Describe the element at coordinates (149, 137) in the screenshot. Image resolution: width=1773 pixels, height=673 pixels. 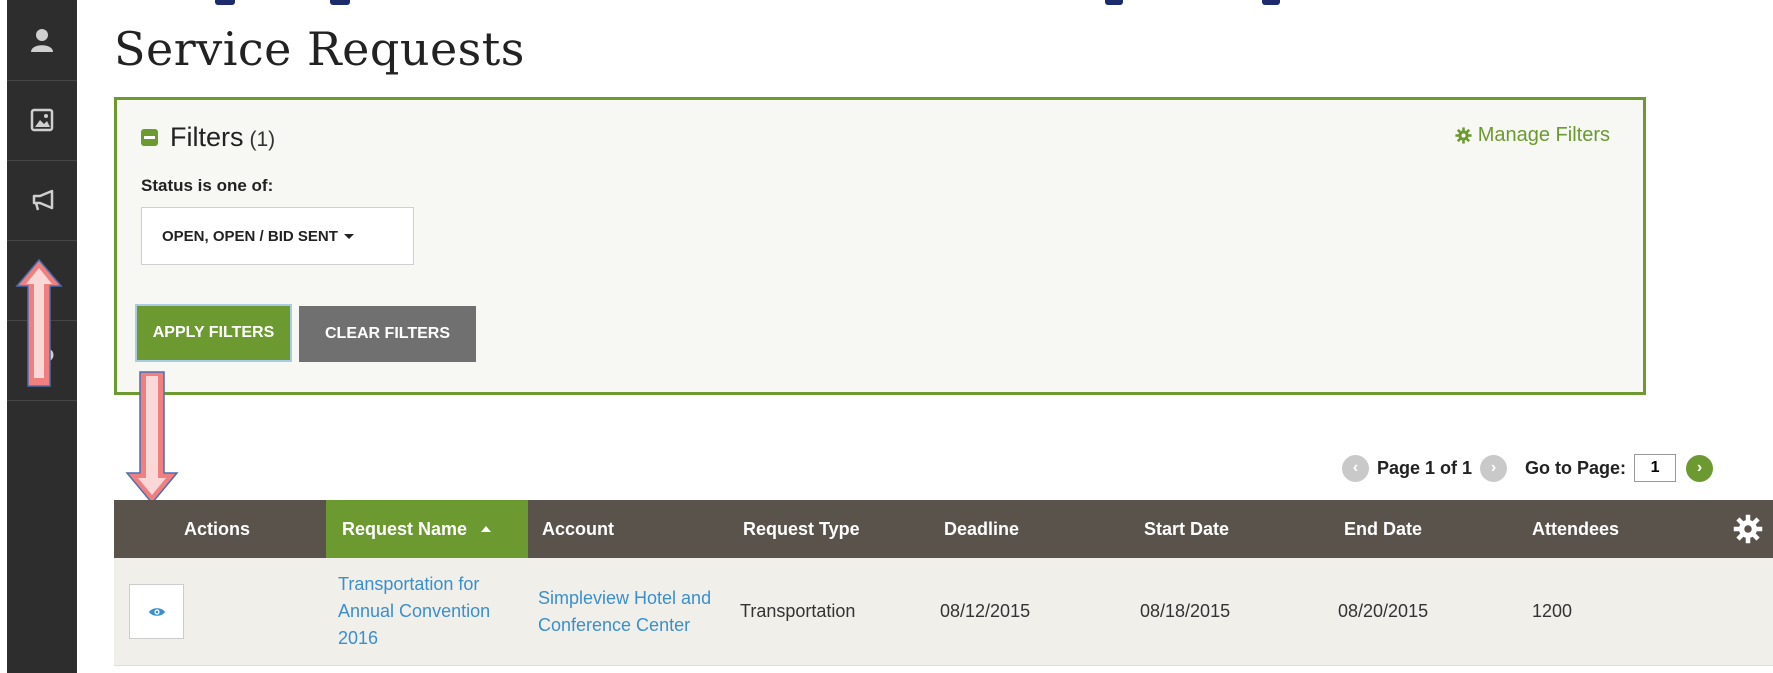
I see `collapse-minus-icon` at that location.